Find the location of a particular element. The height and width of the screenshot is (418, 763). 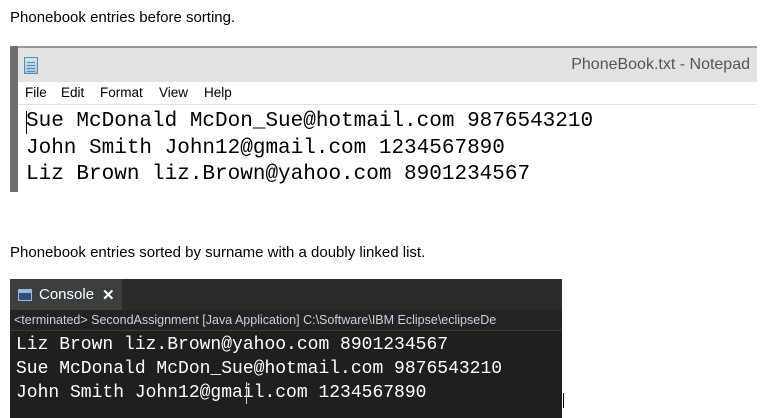

caption-before-sorting: Phonebook entries before sorting. is located at coordinates (123, 17).